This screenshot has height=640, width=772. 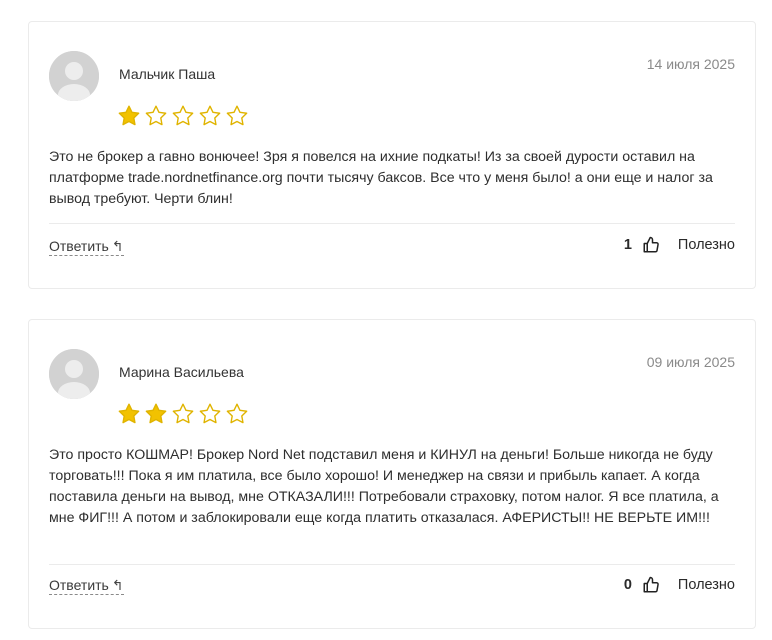 I want to click on review-author: Марина Васильева, so click(x=181, y=372).